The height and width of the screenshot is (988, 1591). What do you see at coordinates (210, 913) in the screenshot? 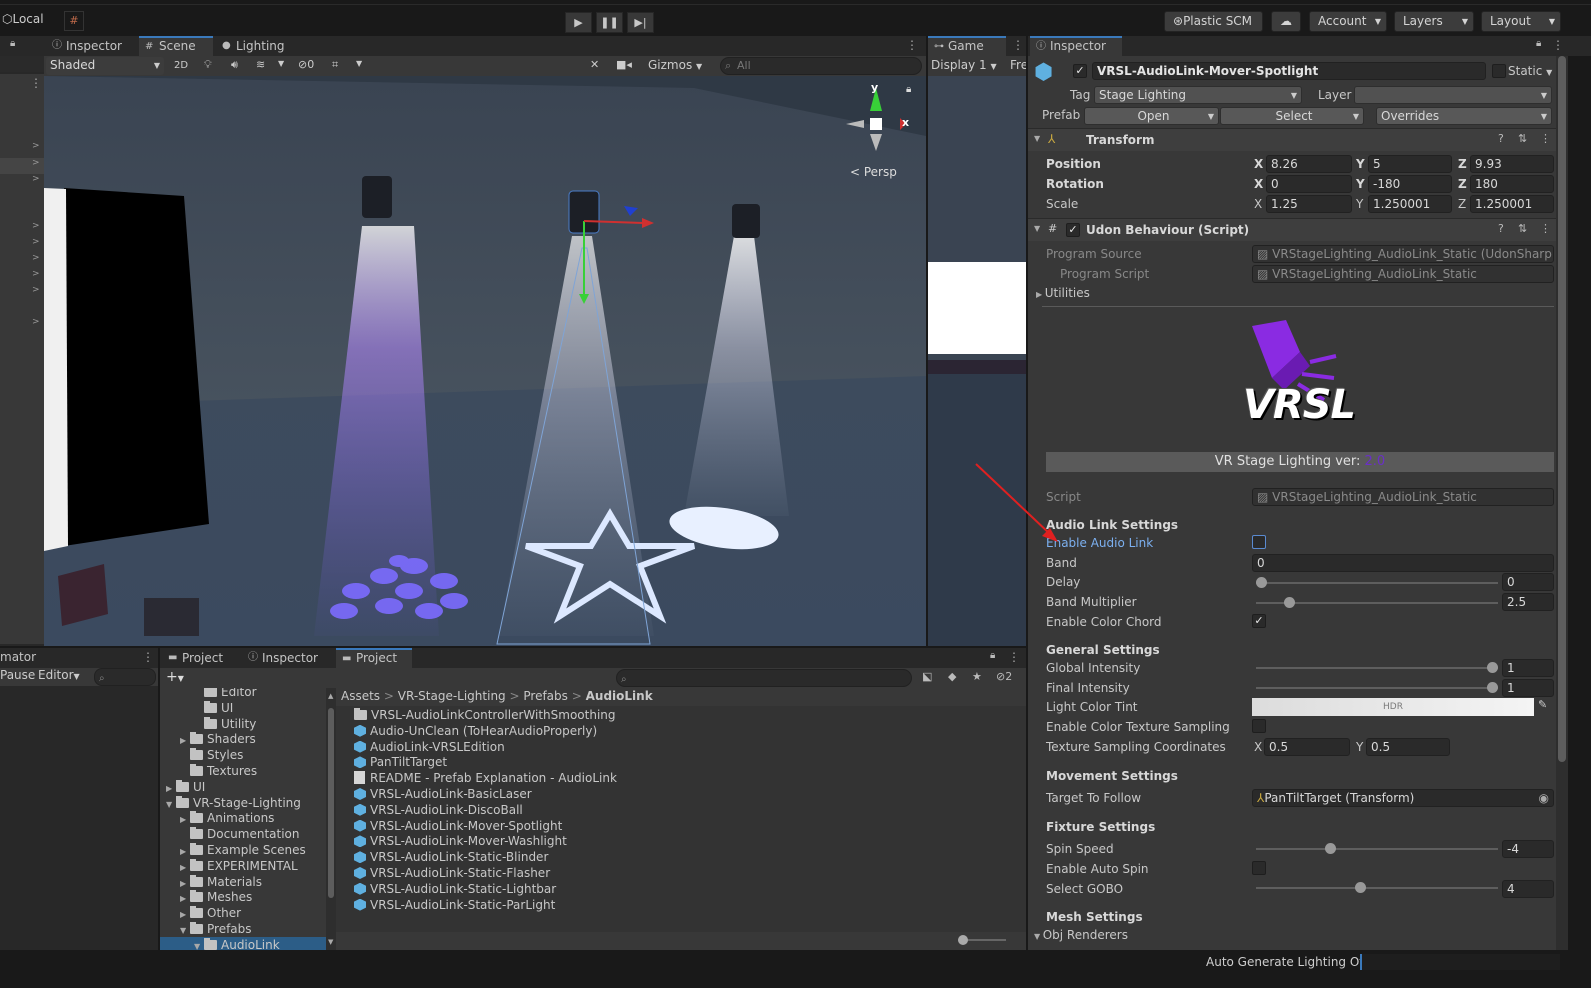
I see `tree-folder-item: ▶ Other` at bounding box center [210, 913].